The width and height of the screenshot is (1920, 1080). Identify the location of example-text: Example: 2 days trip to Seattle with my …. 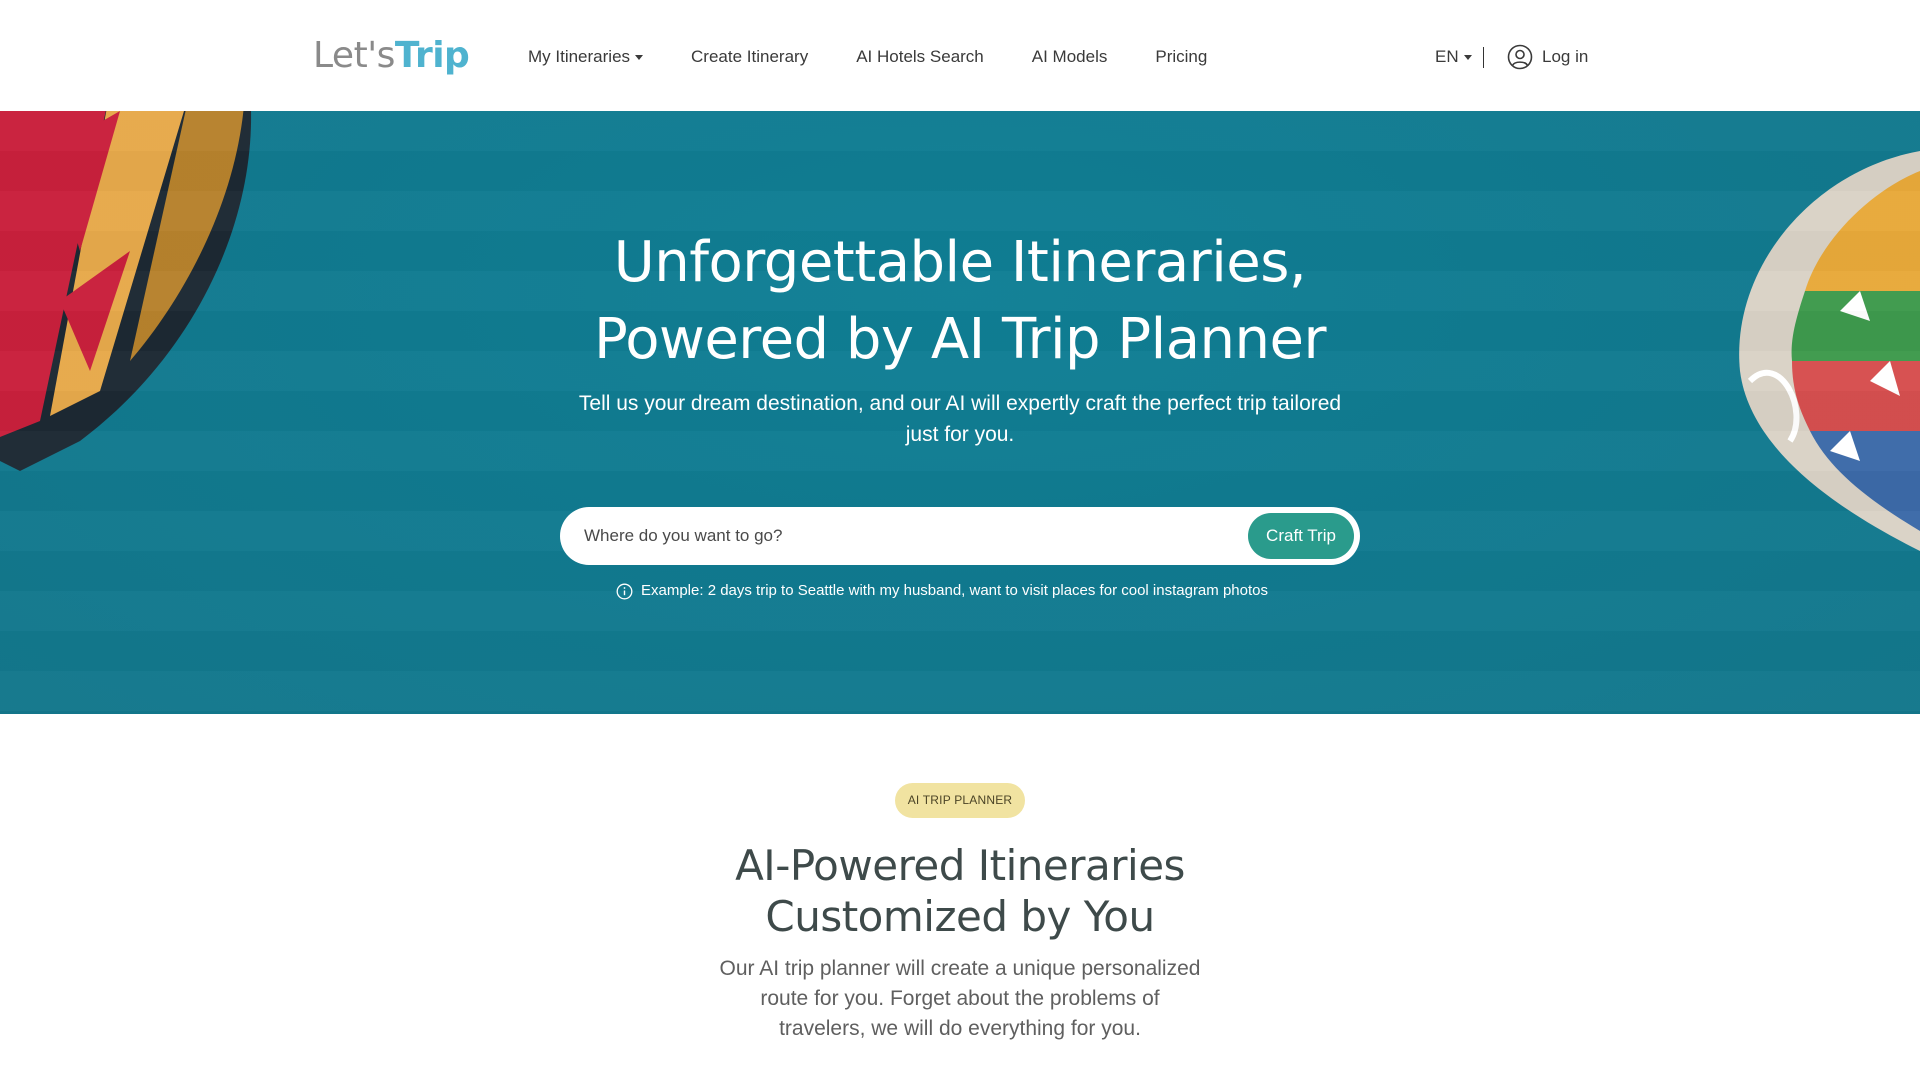
(954, 590).